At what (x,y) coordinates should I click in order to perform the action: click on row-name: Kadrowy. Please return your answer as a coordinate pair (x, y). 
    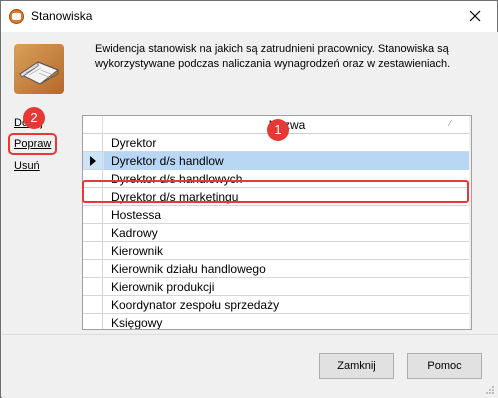
    Looking at the image, I should click on (134, 233).